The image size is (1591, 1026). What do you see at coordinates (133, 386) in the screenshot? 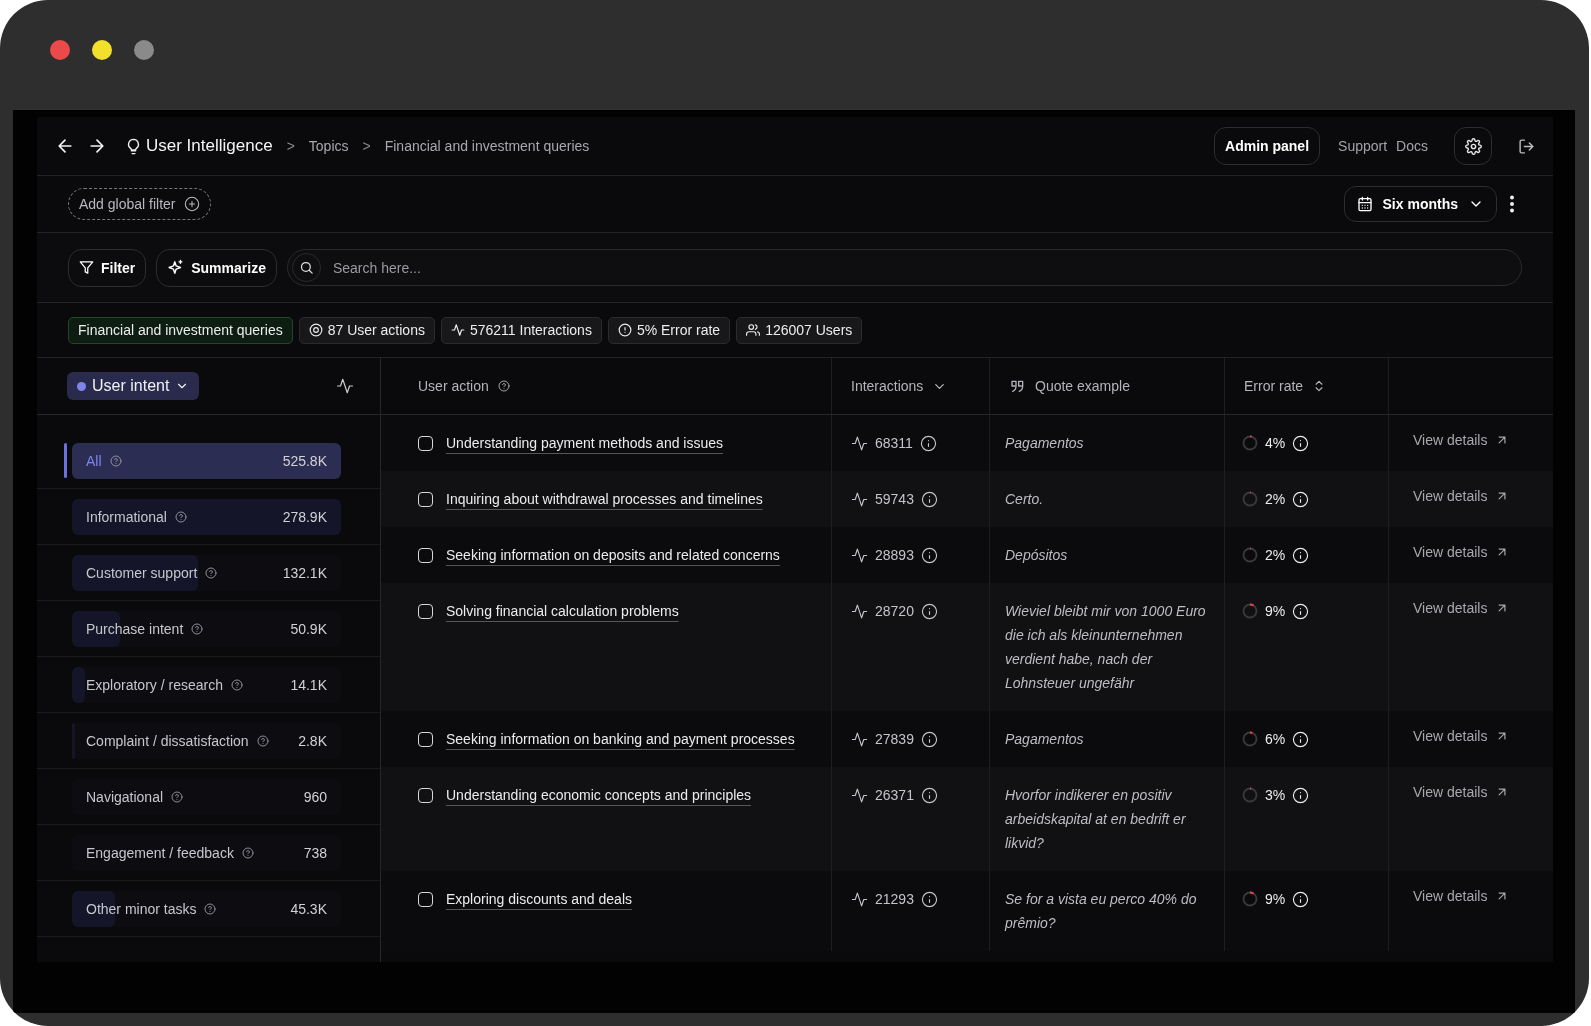
I see `user-intent-dropdown: User intent` at bounding box center [133, 386].